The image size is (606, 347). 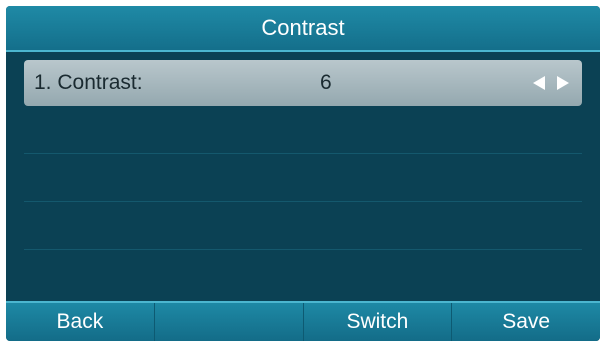 I want to click on contrast-label: 1. Contrast:, so click(x=88, y=82).